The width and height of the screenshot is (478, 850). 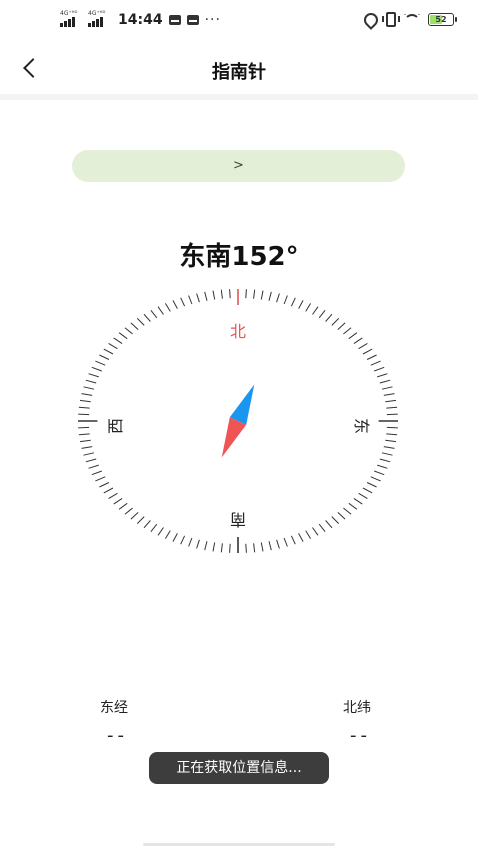 I want to click on needle-south, so click(x=234, y=437).